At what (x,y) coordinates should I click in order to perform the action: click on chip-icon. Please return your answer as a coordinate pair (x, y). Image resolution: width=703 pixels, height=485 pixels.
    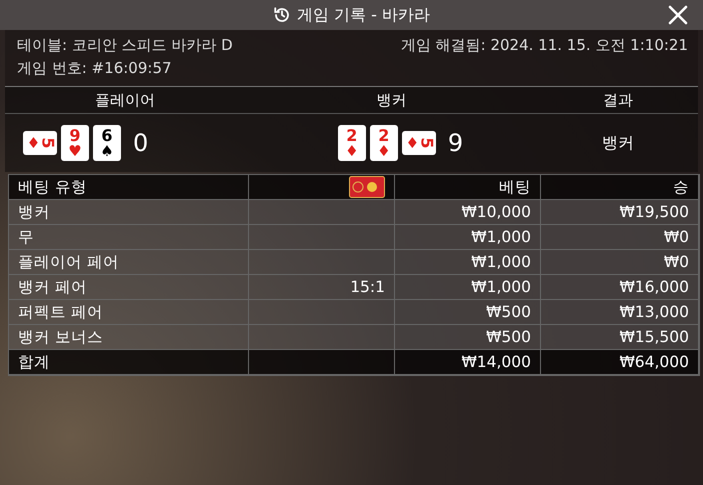
    Looking at the image, I should click on (367, 187).